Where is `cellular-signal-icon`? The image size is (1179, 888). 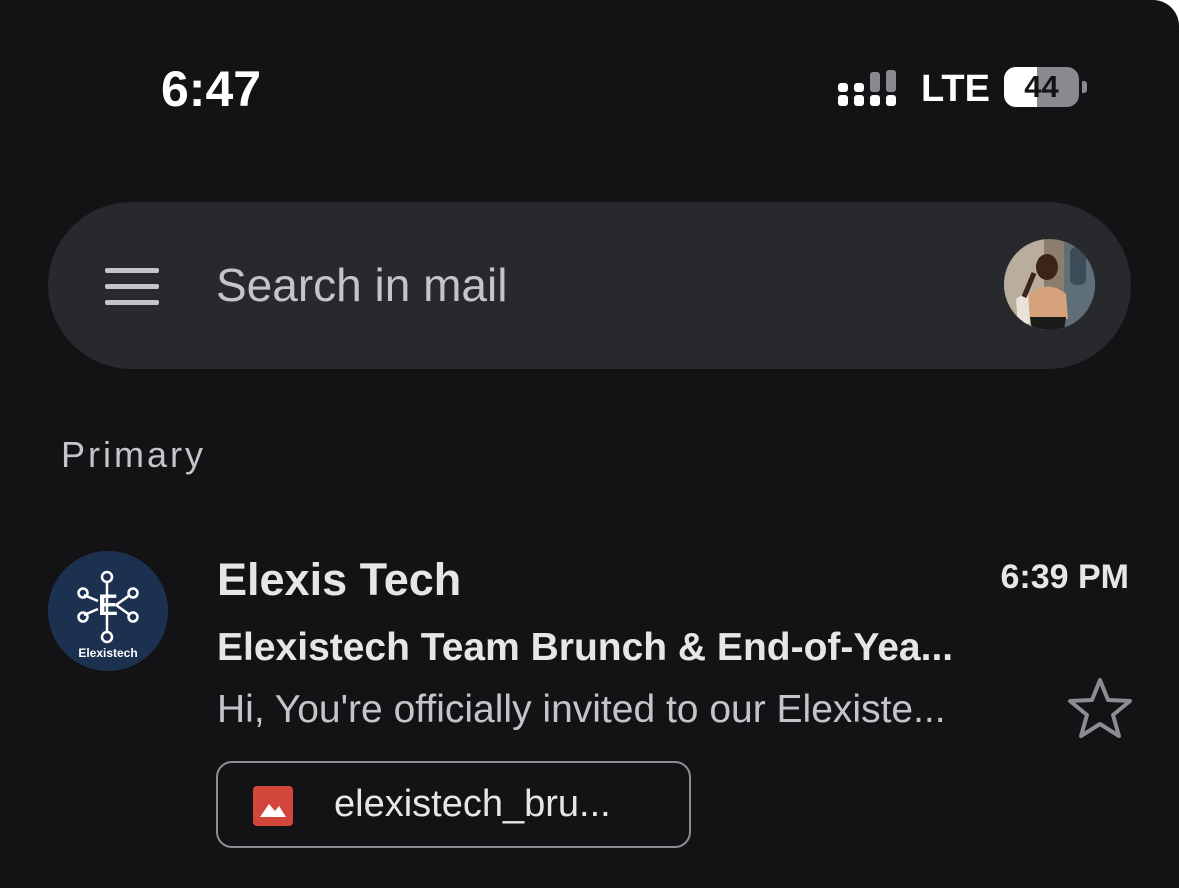
cellular-signal-icon is located at coordinates (867, 88).